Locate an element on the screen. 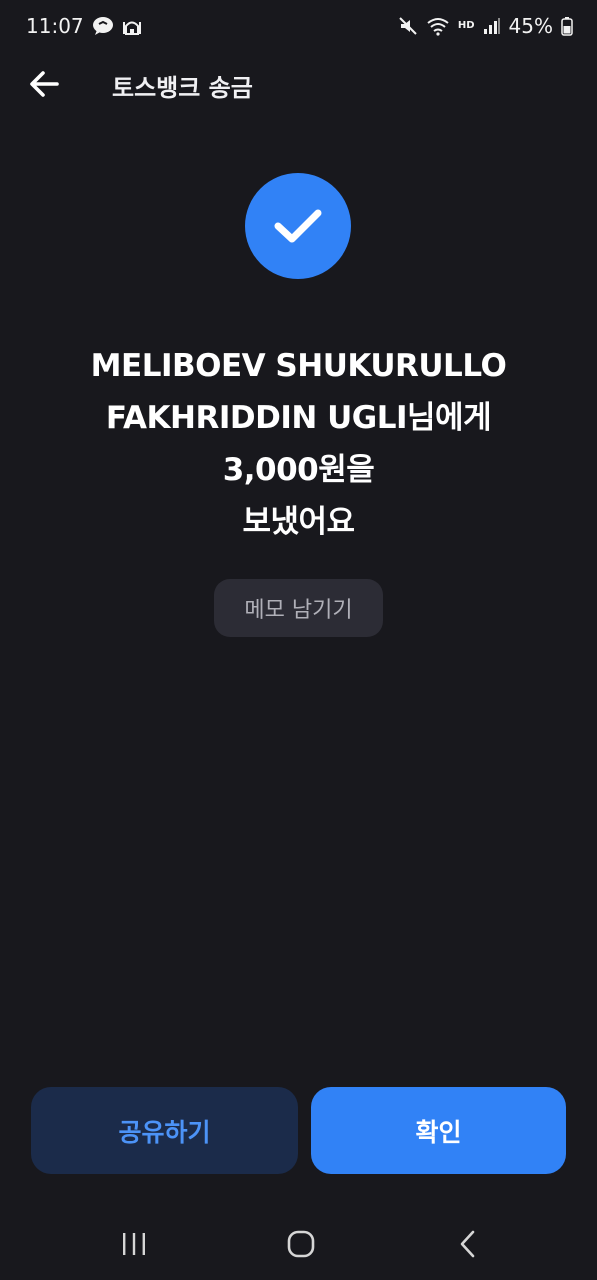 The width and height of the screenshot is (597, 1280). amount-line: 3,000원을 is located at coordinates (298, 470).